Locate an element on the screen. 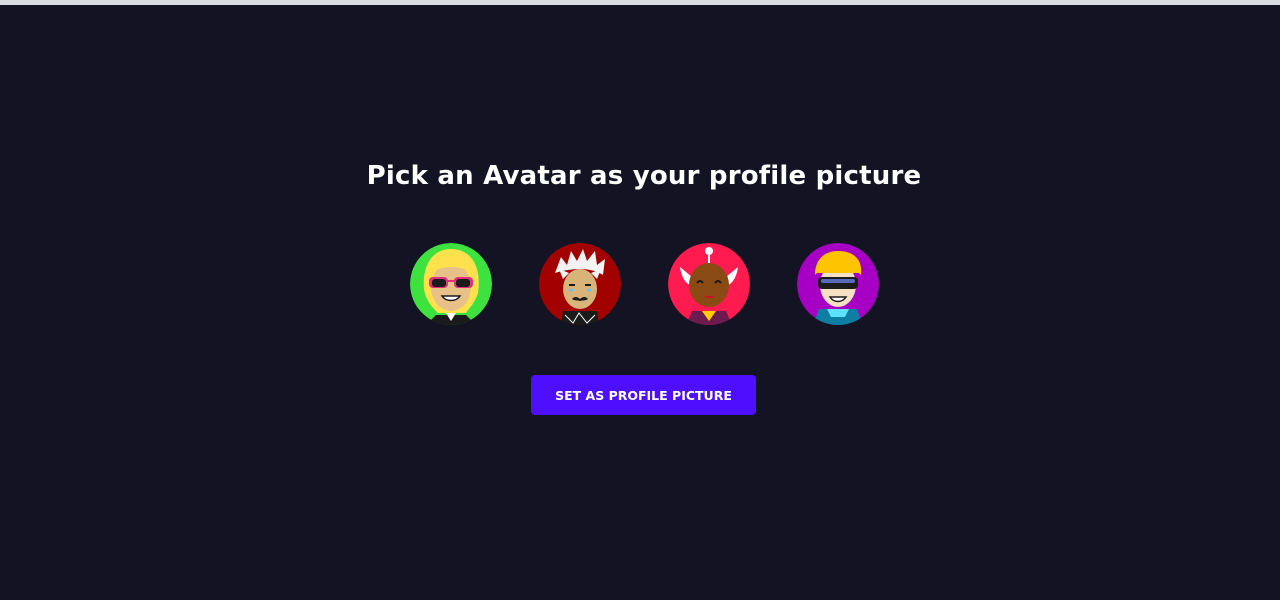 Image resolution: width=1280 pixels, height=600 pixels. set-profile-picture-button: Set as Profile Picture is located at coordinates (643, 395).